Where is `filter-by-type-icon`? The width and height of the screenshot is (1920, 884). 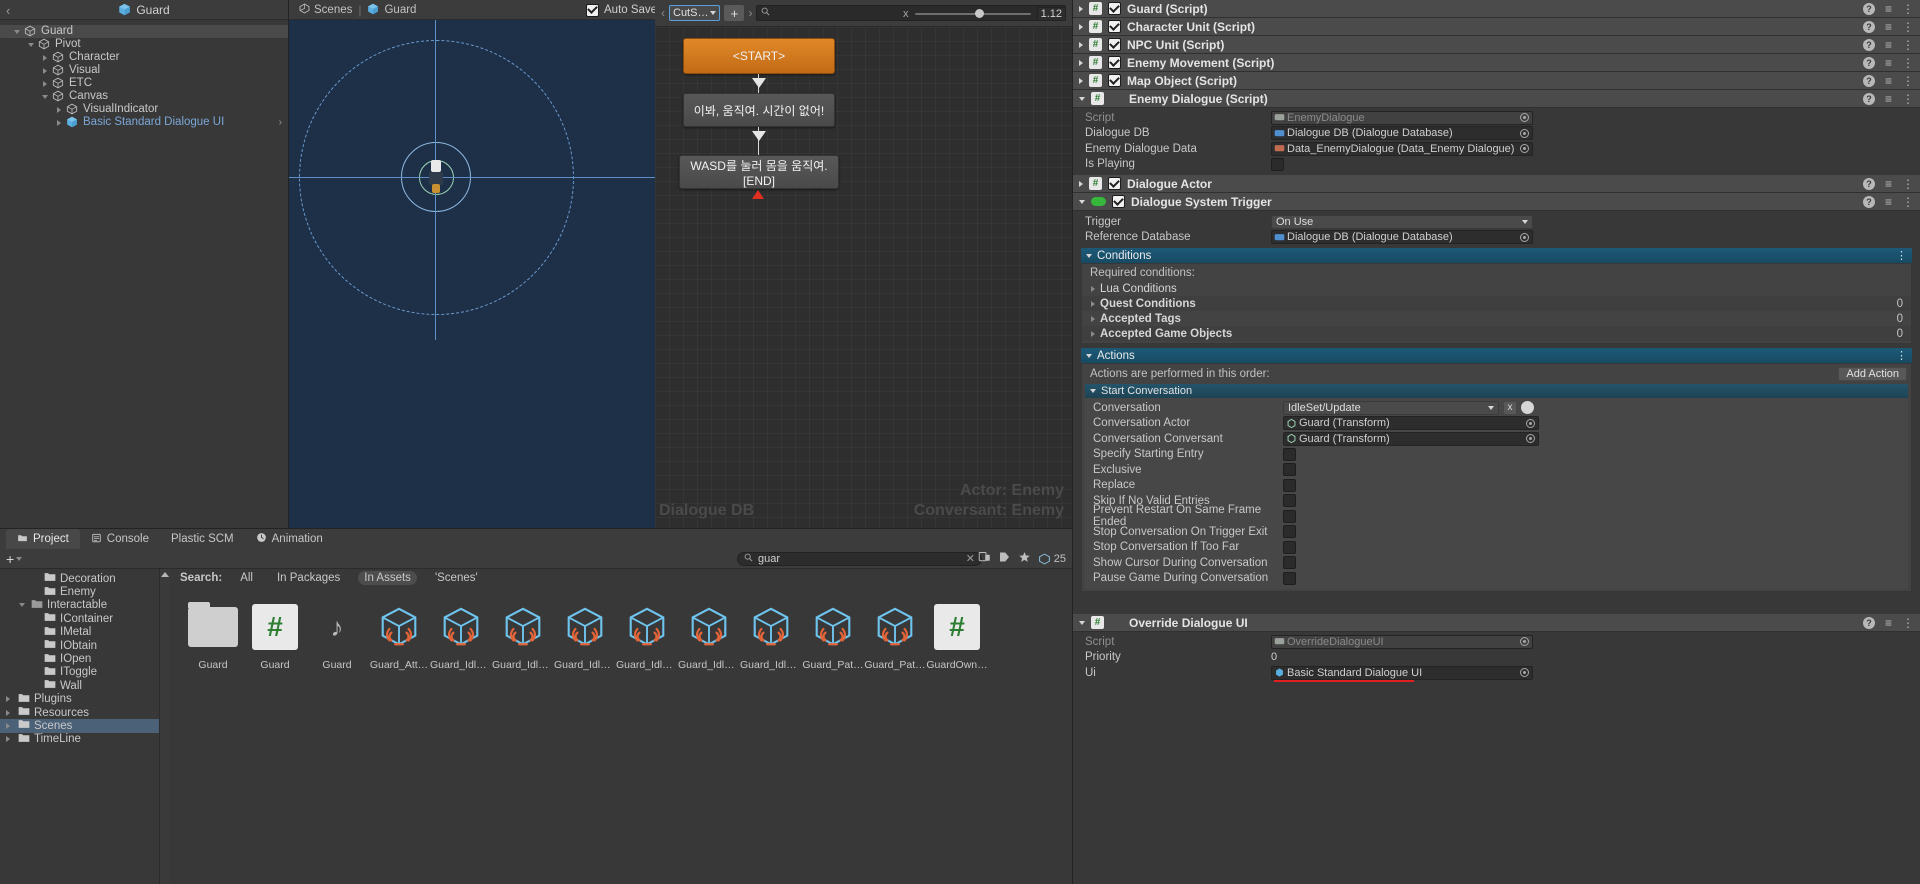 filter-by-type-icon is located at coordinates (984, 558).